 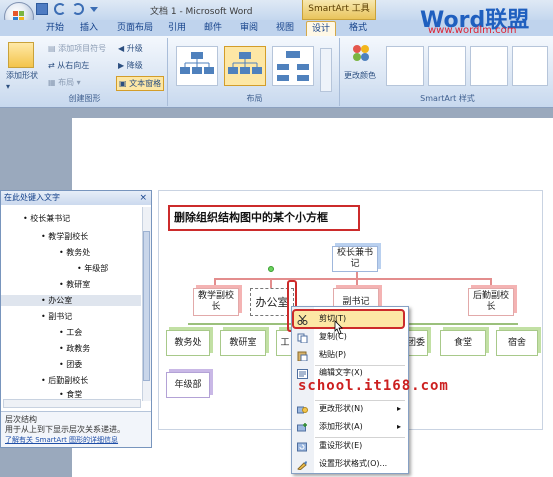 I want to click on layout-gallery-scroll, so click(x=326, y=70).